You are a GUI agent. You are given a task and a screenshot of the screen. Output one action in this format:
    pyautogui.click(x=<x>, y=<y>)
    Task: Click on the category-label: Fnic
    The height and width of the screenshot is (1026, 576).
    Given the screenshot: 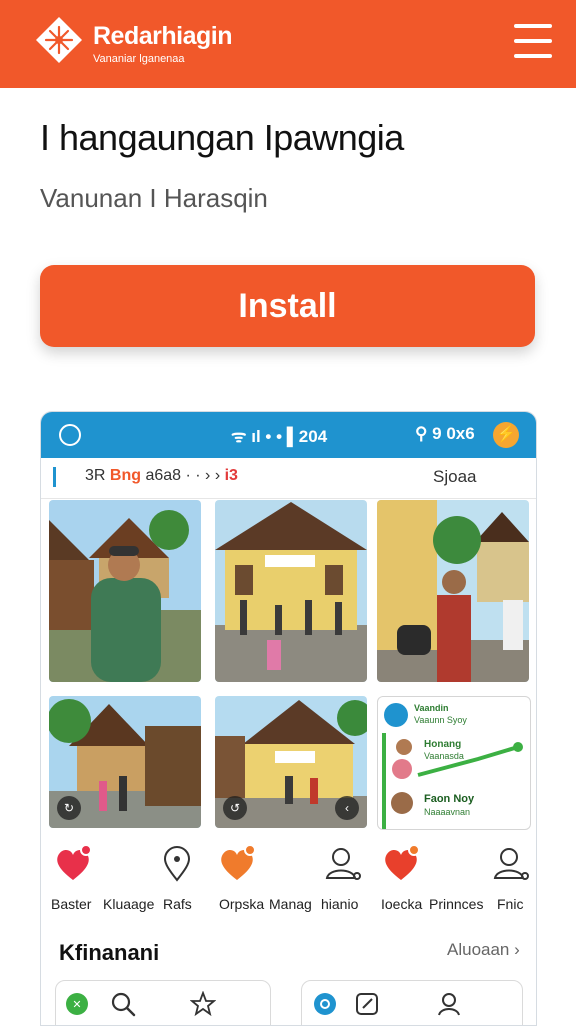 What is the action you would take?
    pyautogui.click(x=510, y=904)
    